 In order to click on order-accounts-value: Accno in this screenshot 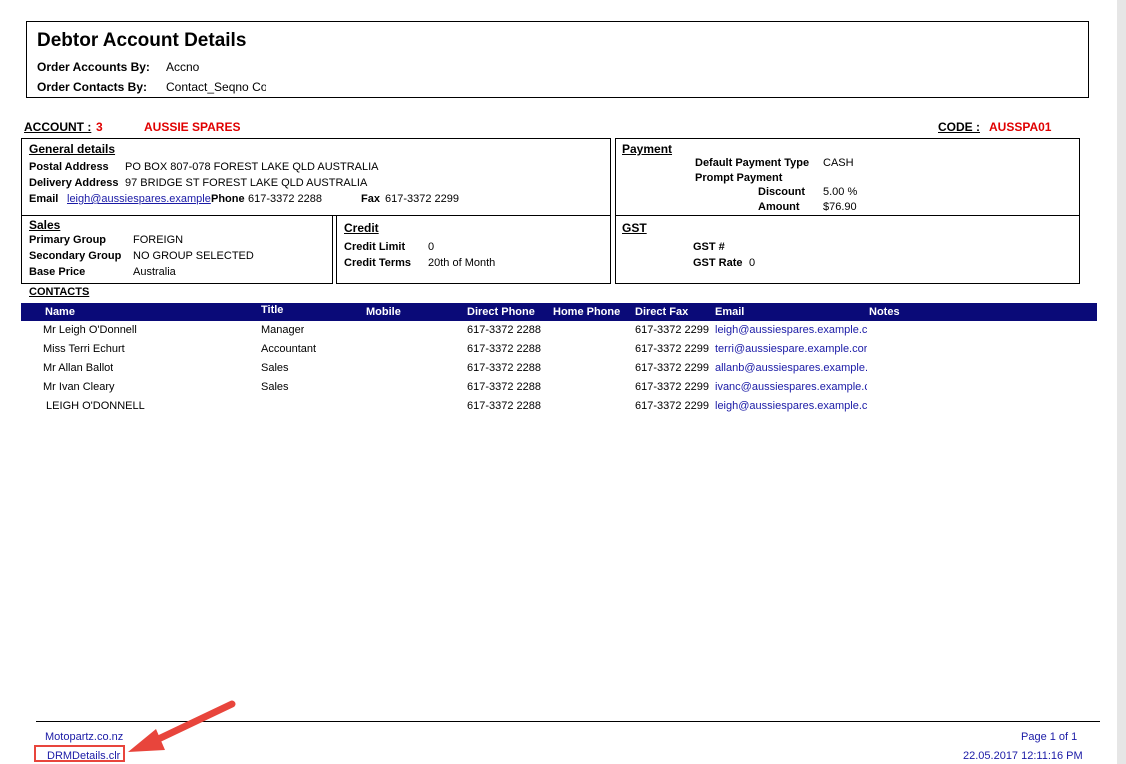, I will do `click(183, 67)`.